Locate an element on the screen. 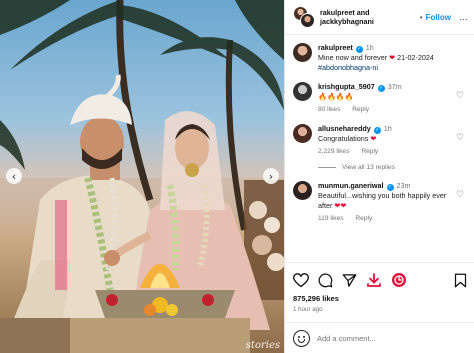 The width and height of the screenshot is (474, 353). author-avatars is located at coordinates (304, 17).